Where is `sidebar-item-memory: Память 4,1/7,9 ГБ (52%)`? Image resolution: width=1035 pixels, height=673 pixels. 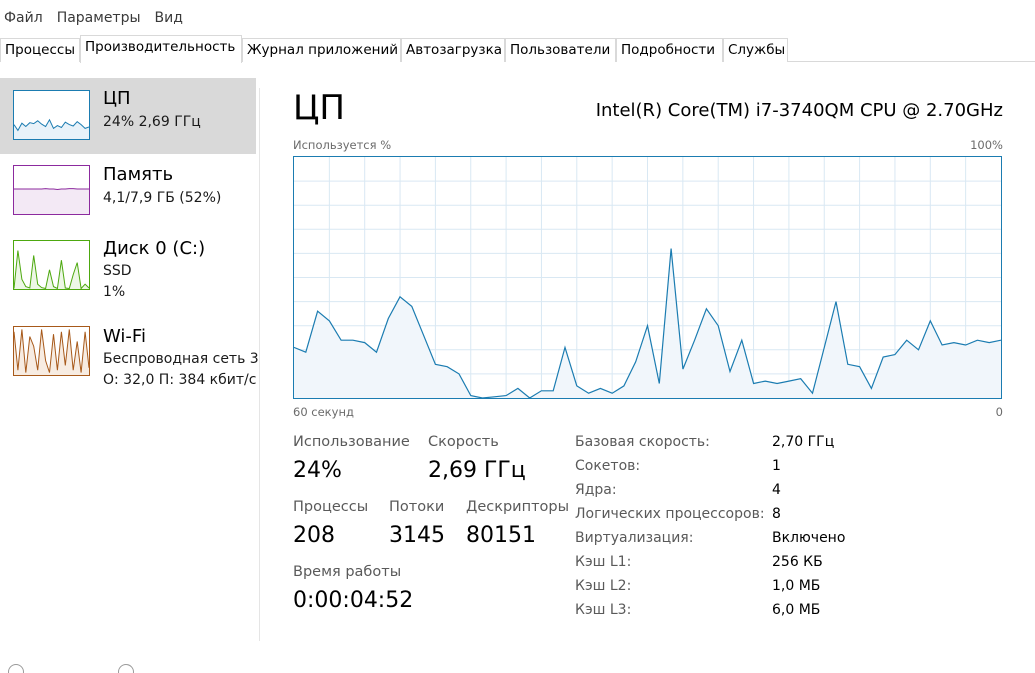
sidebar-item-memory: Память 4,1/7,9 ГБ (52%) is located at coordinates (128, 192).